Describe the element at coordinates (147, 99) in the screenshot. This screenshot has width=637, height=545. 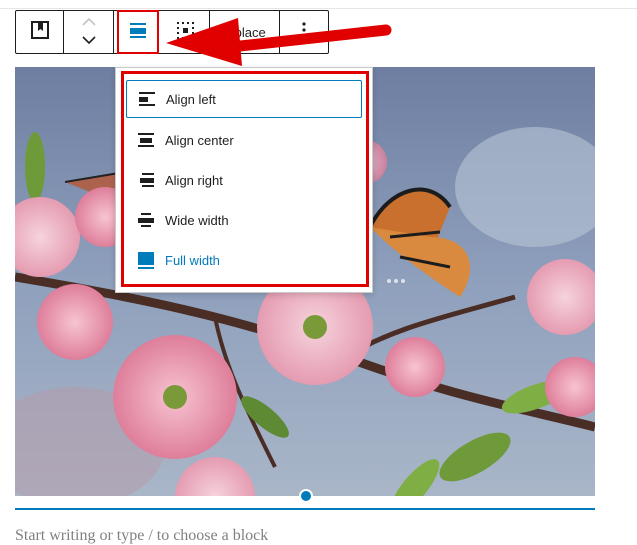
I see `align-left-icon` at that location.